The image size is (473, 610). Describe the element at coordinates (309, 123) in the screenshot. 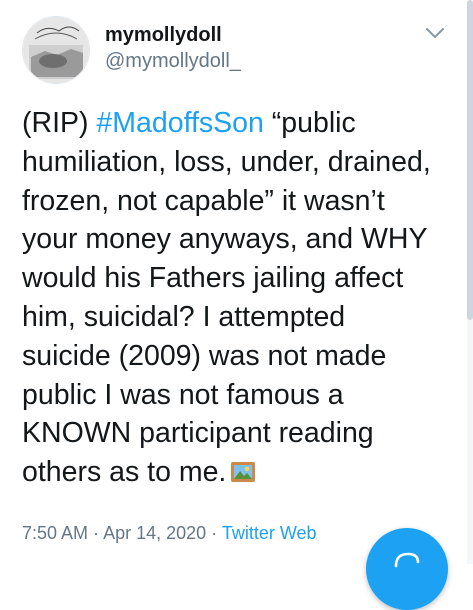

I see `tweet-text-segment: “public` at that location.